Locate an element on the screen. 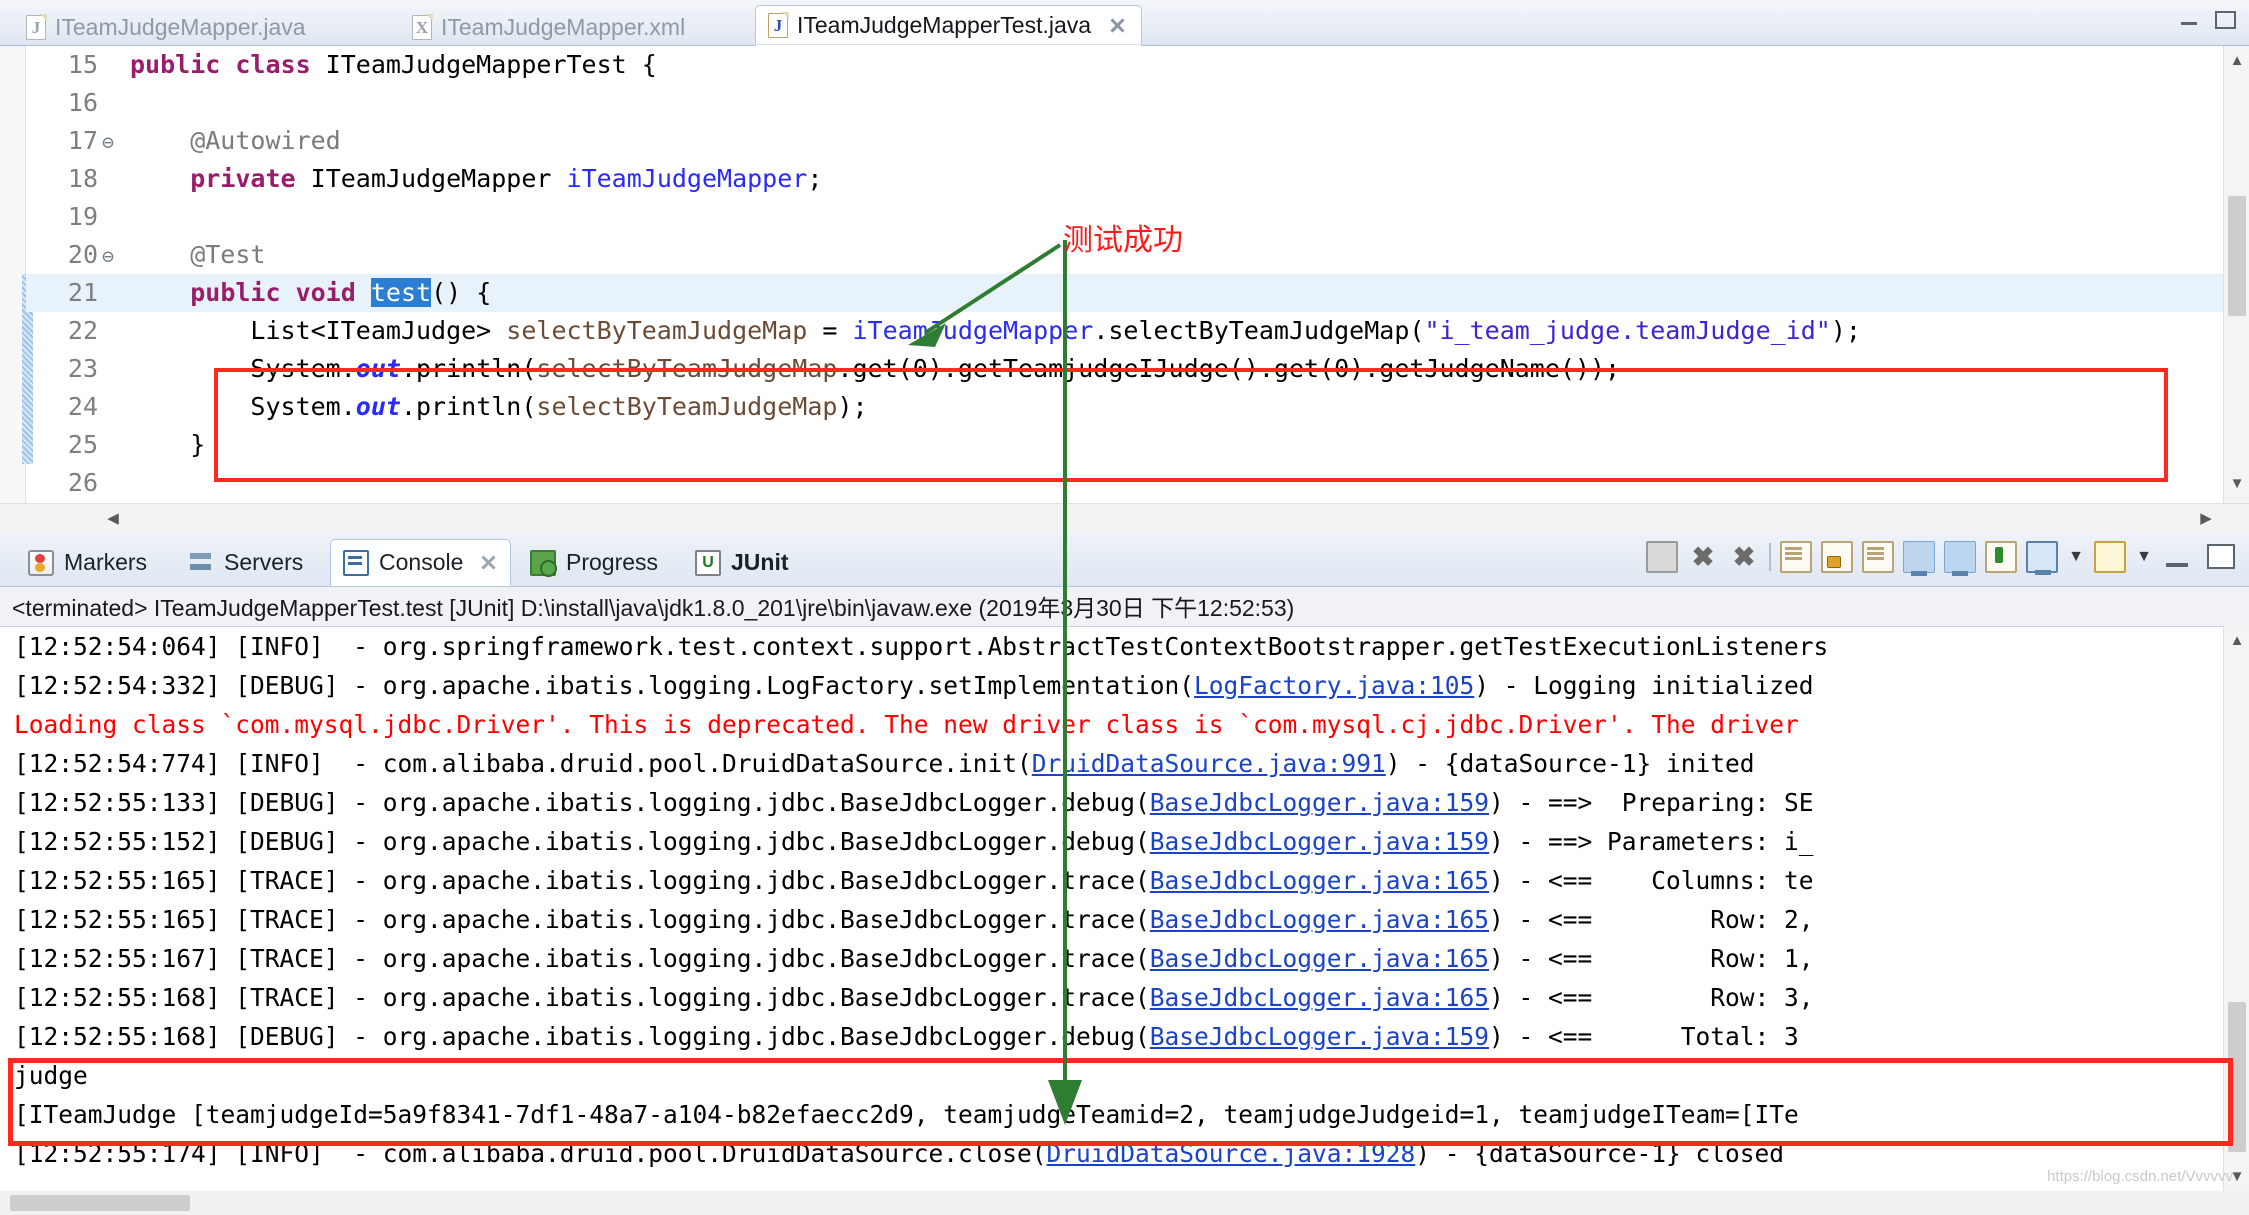 This screenshot has height=1215, width=2249. word-wrap-button is located at coordinates (1878, 557).